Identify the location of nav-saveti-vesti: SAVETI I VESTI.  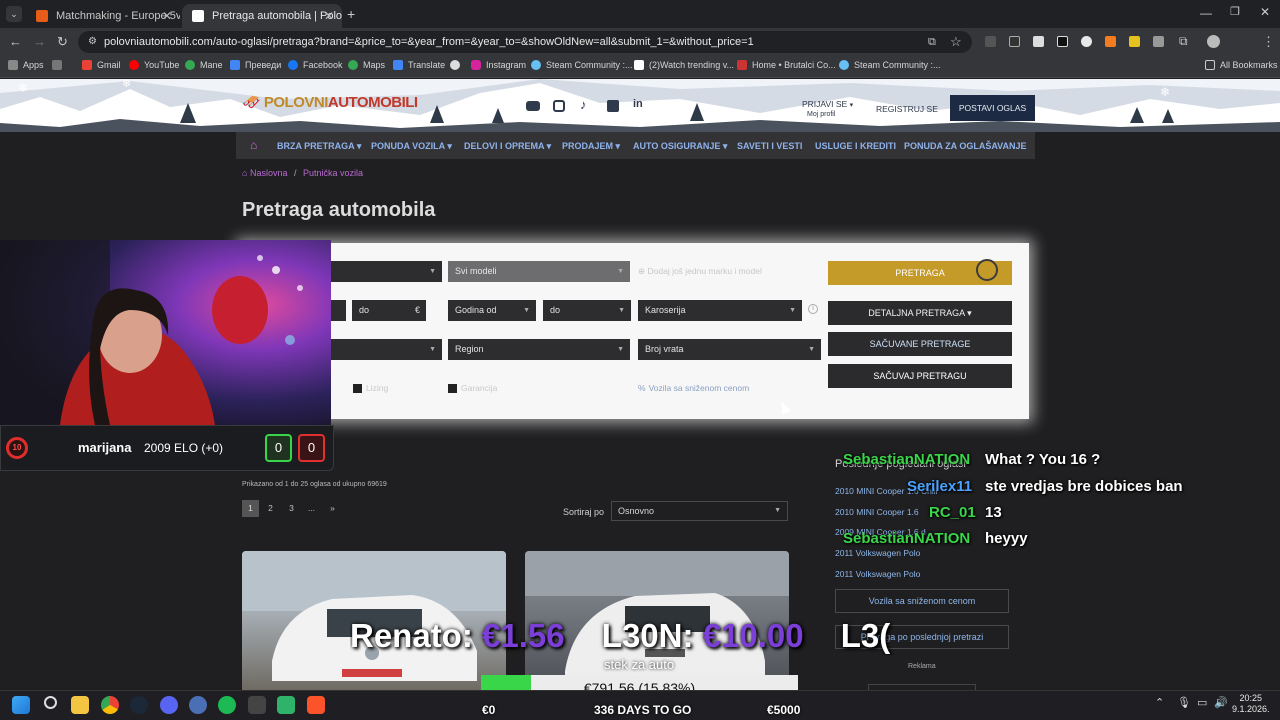
(769, 146).